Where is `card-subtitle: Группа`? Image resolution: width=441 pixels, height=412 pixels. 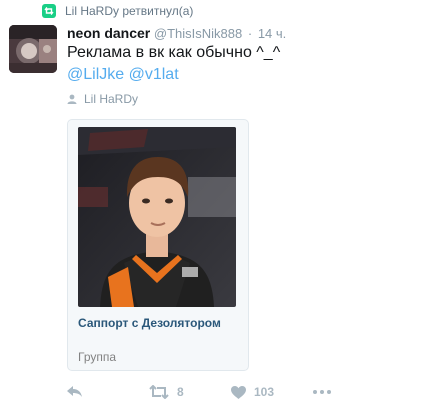 card-subtitle: Группа is located at coordinates (97, 357).